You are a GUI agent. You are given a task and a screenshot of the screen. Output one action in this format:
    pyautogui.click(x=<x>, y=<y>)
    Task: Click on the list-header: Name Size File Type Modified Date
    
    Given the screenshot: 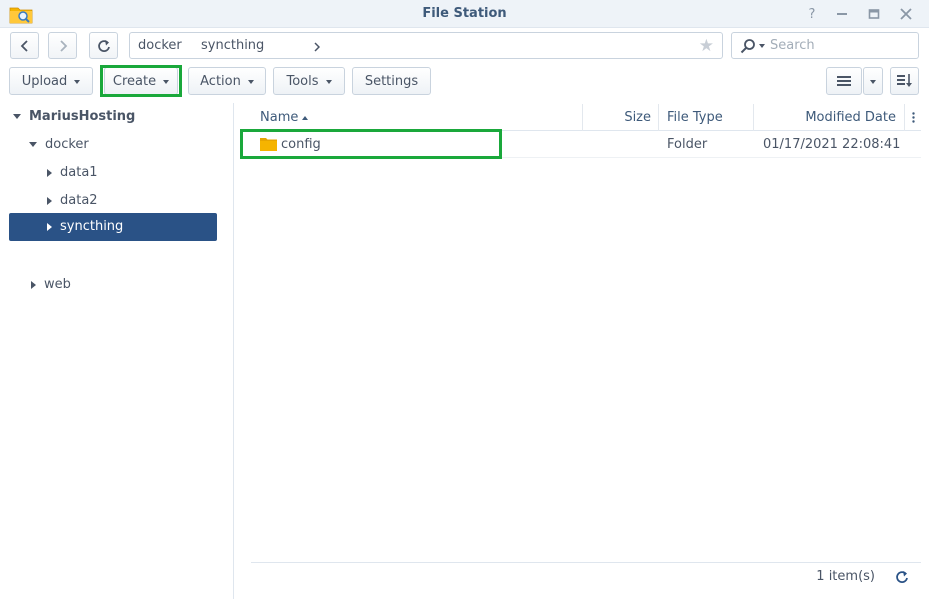 What is the action you would take?
    pyautogui.click(x=586, y=117)
    